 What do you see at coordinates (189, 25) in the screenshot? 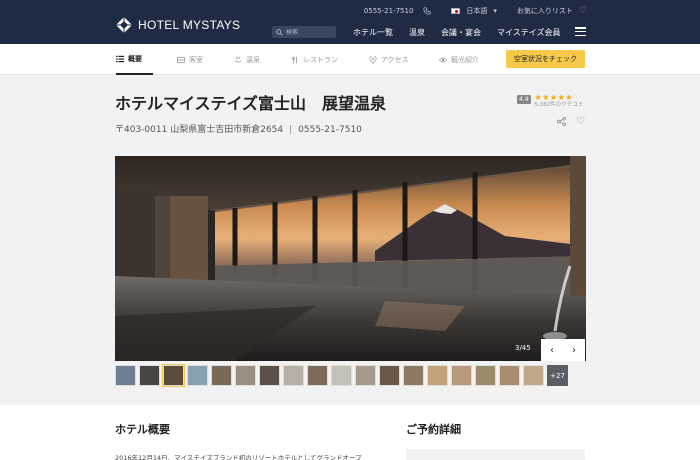
I see `logo-text: HOTEL MYSTAYS` at bounding box center [189, 25].